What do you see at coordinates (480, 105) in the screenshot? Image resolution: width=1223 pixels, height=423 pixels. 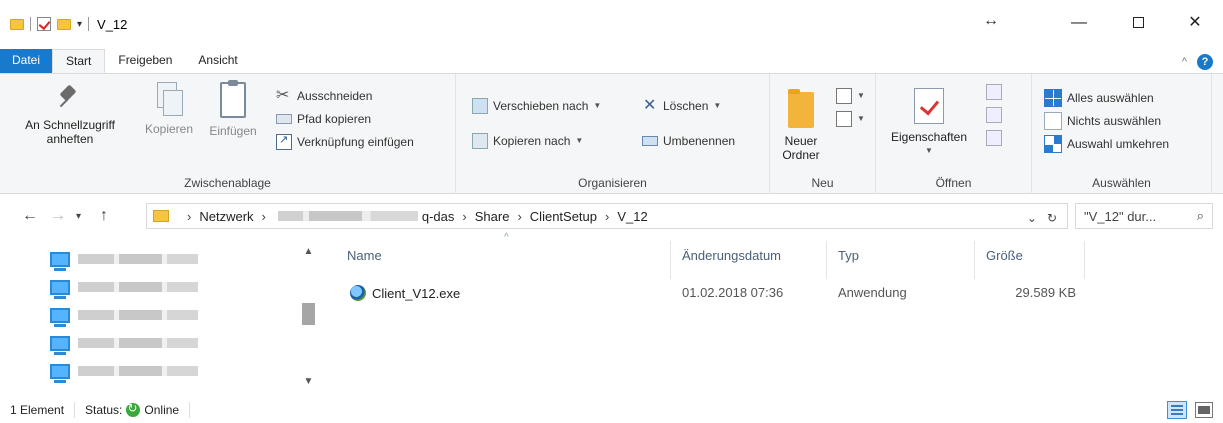 I see `move-to-icon` at bounding box center [480, 105].